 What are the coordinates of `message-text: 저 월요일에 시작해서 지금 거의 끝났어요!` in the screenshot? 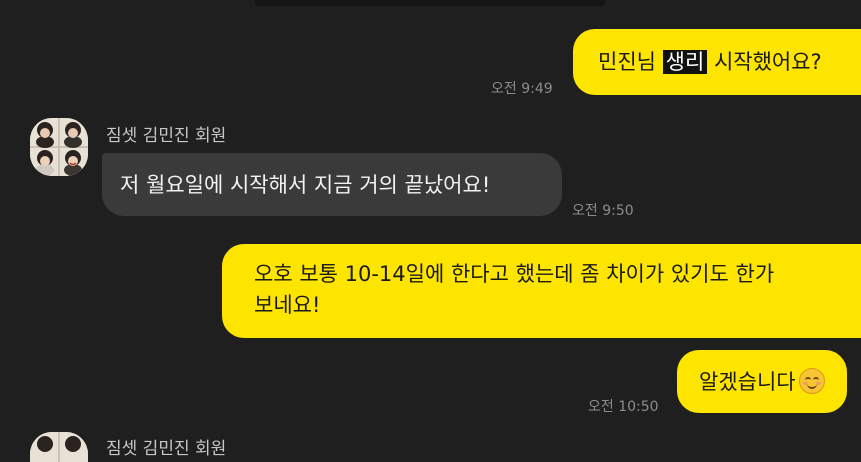 It's located at (305, 185).